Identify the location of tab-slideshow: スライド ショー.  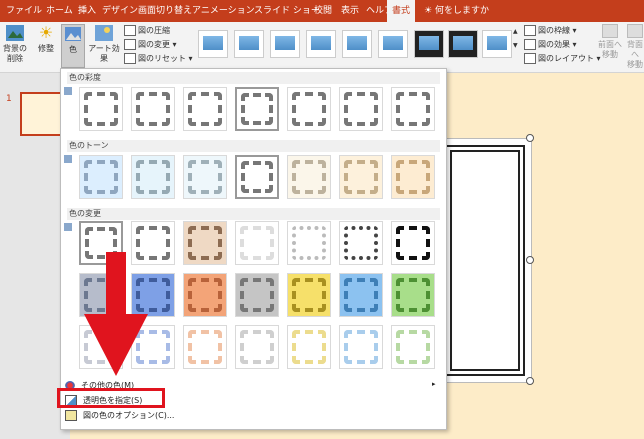
(287, 11).